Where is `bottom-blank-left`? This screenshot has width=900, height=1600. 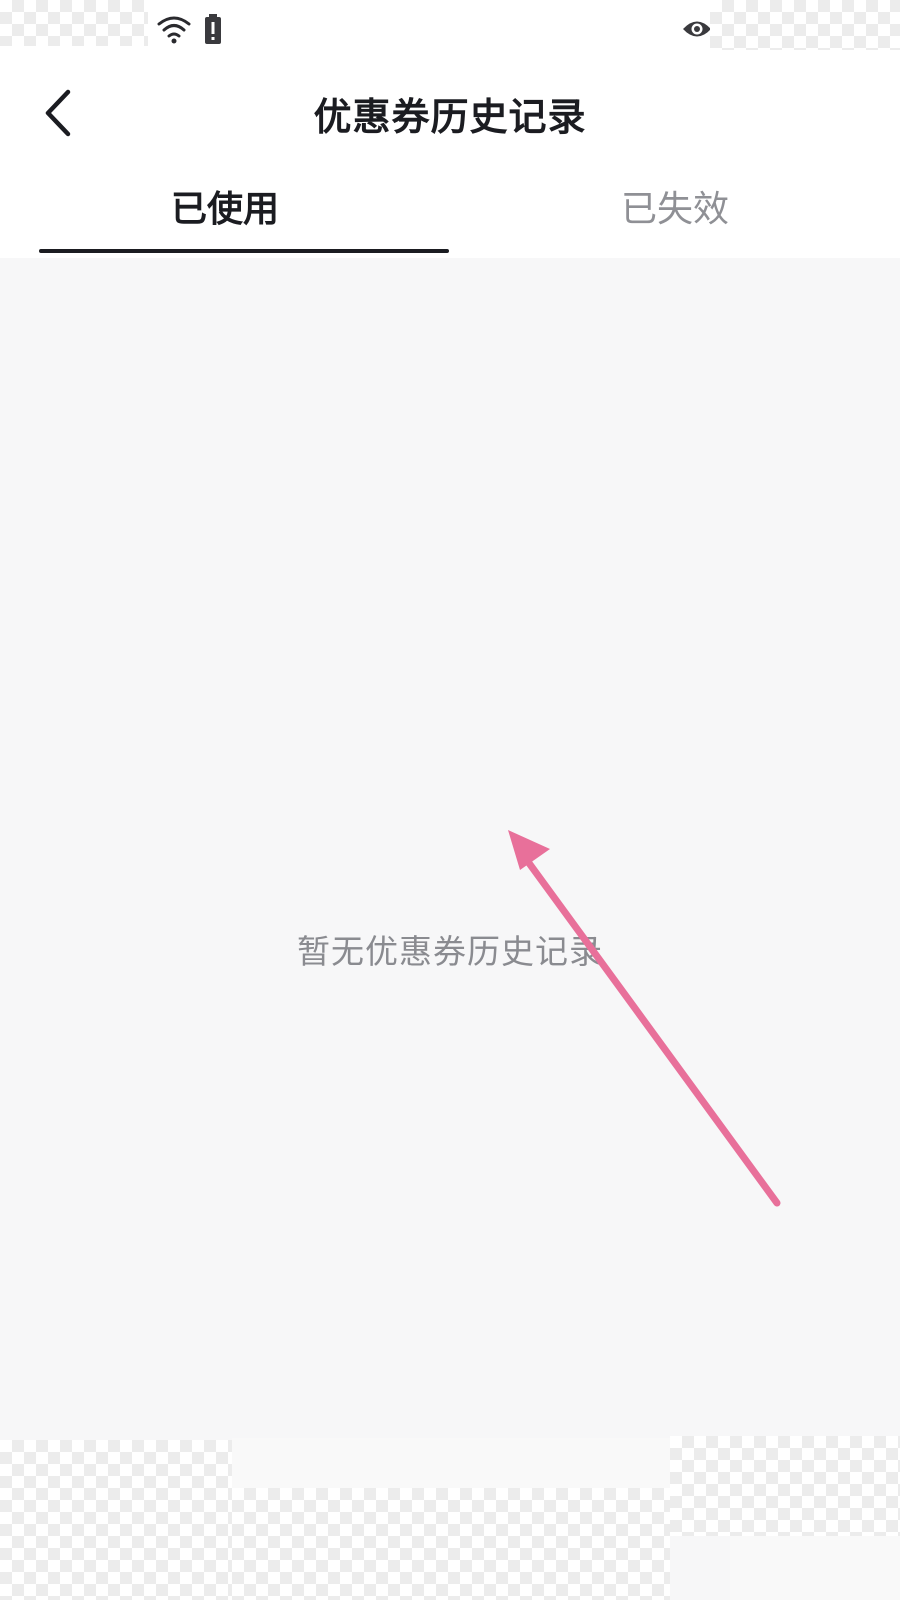
bottom-blank-left is located at coordinates (116, 1520).